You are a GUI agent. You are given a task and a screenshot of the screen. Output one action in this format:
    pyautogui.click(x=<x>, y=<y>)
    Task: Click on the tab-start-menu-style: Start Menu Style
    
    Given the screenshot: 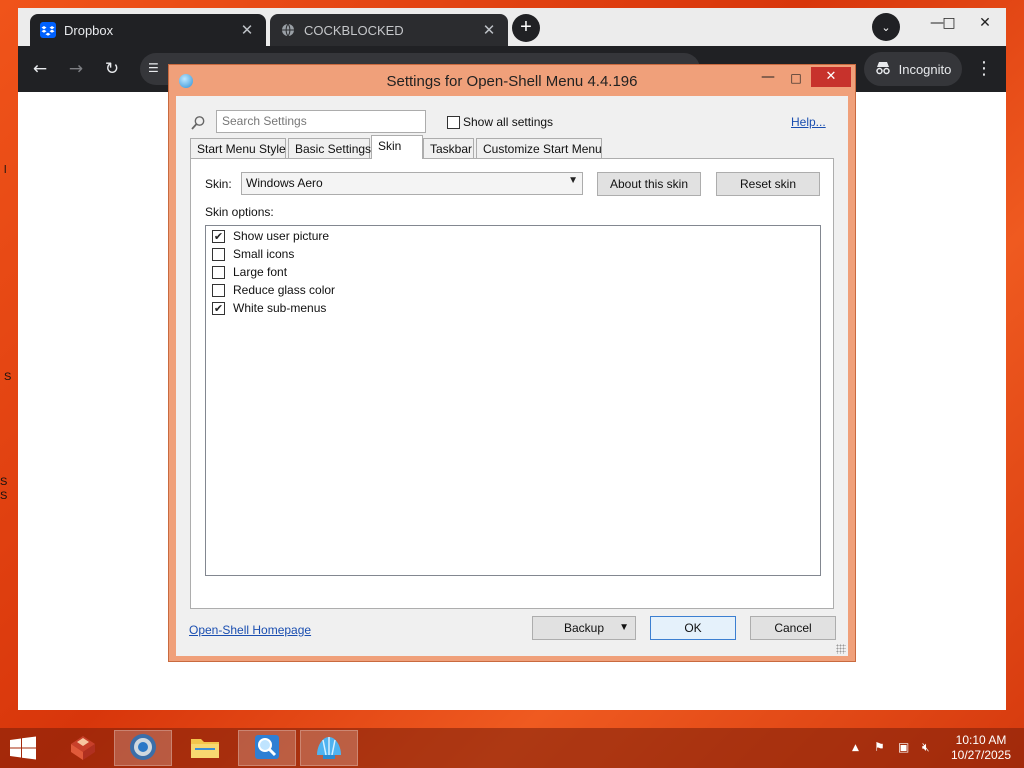 What is the action you would take?
    pyautogui.click(x=238, y=148)
    